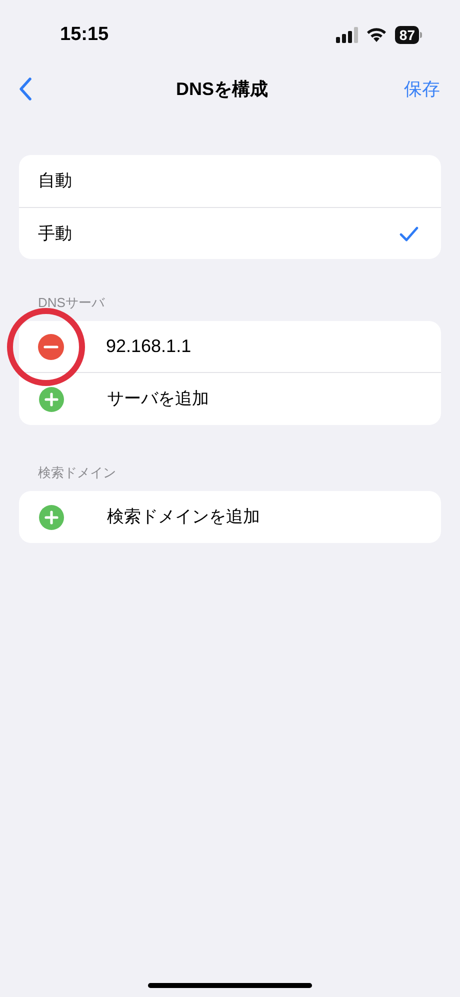  I want to click on remove-icon, so click(51, 347).